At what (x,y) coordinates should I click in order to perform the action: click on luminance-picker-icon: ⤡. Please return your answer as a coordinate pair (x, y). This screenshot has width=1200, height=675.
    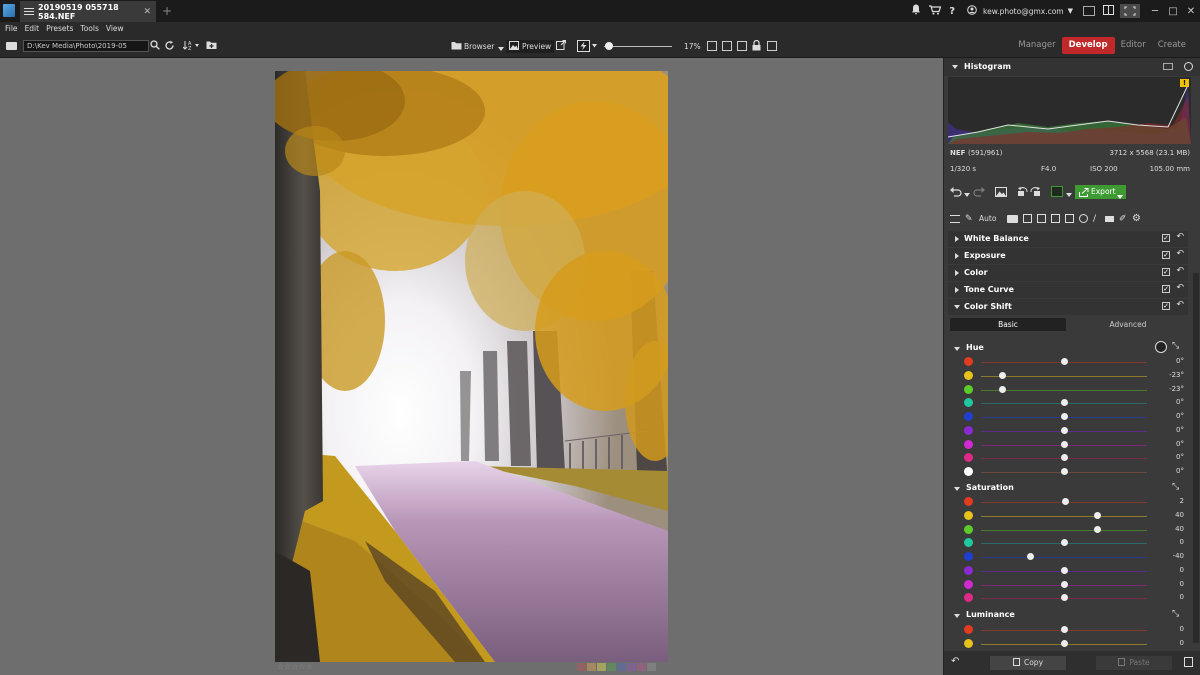
    Looking at the image, I should click on (1175, 614).